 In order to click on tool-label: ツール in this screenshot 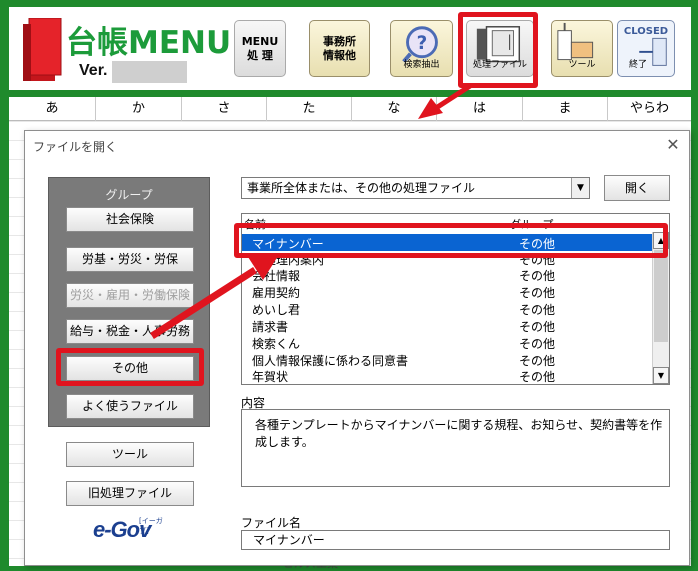, I will do `click(582, 65)`.